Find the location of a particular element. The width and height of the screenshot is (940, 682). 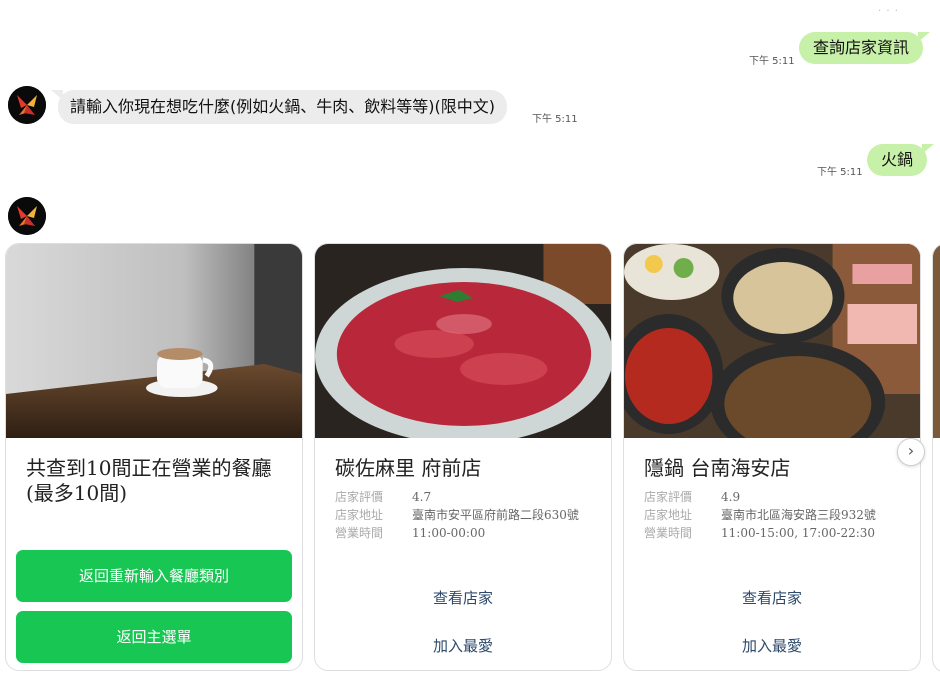

rating-value: 4.7 is located at coordinates (422, 497).